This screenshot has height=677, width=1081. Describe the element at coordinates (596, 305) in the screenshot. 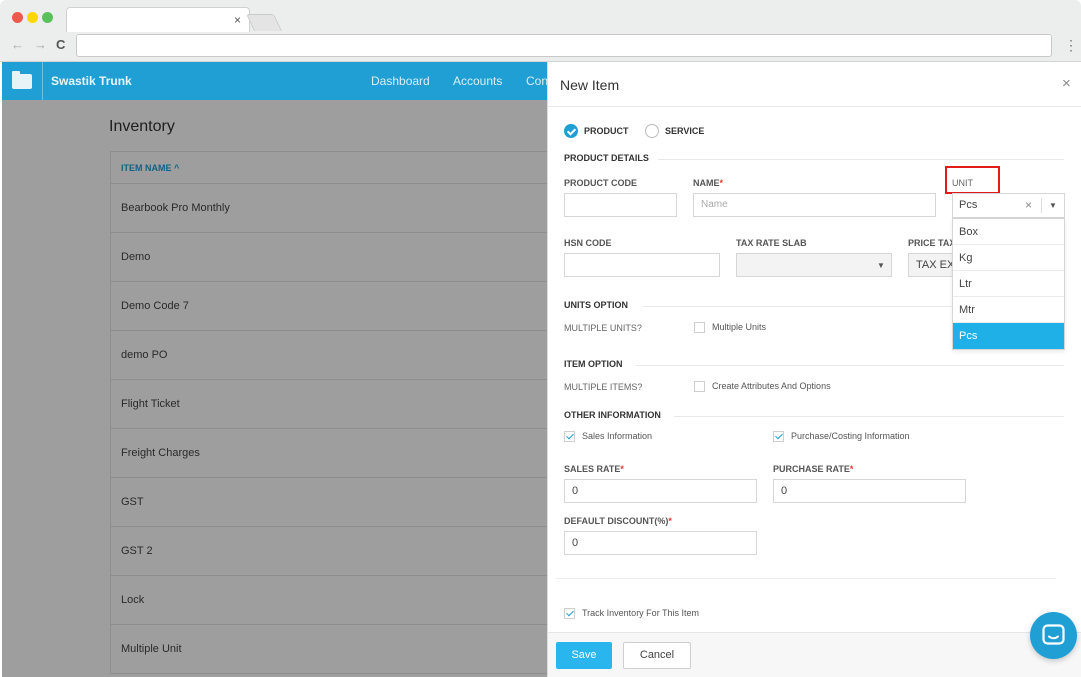

I see `section-units-option: UNITS OPTION` at that location.